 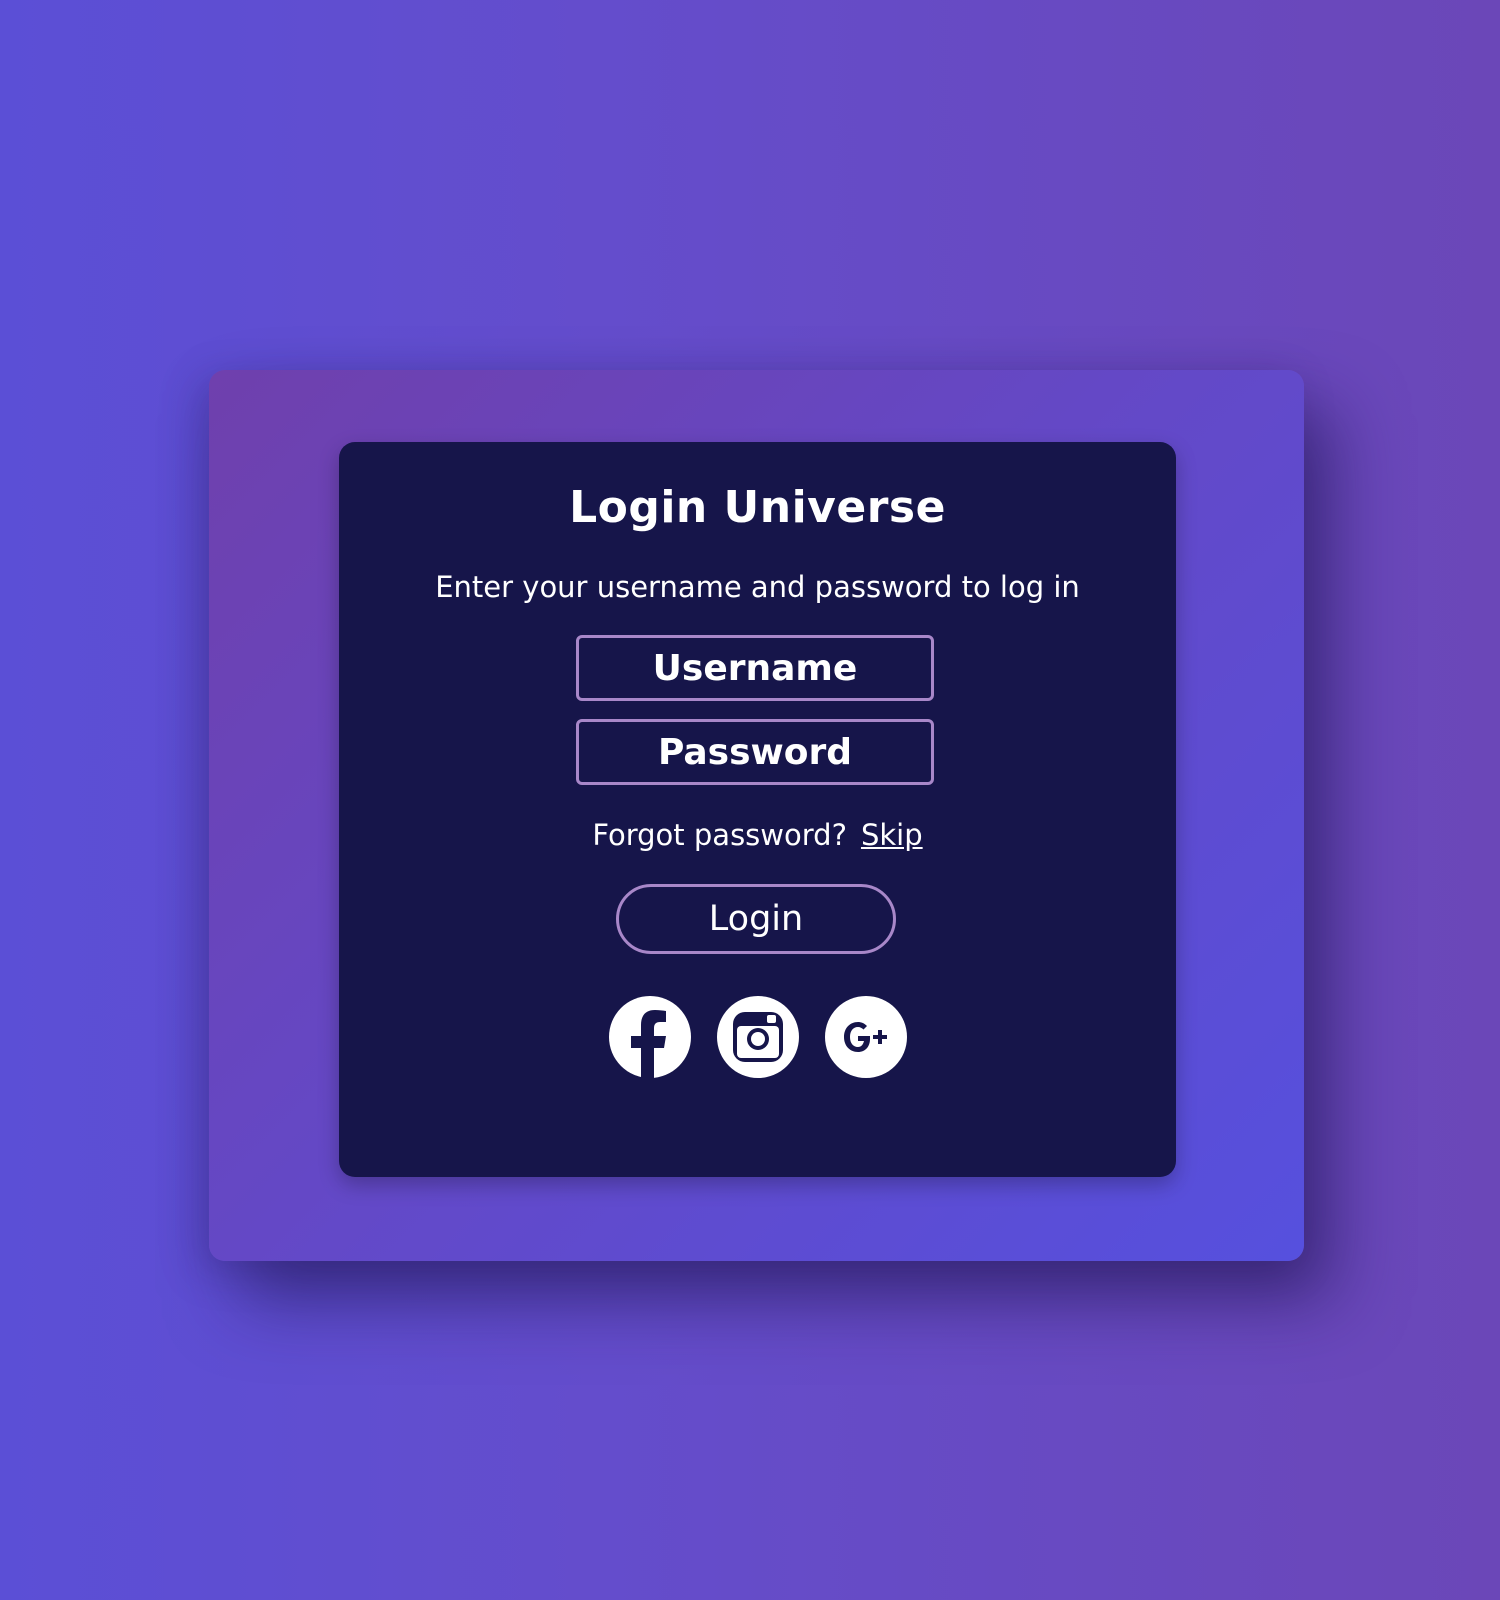 I want to click on social-login-row, so click(x=757, y=1037).